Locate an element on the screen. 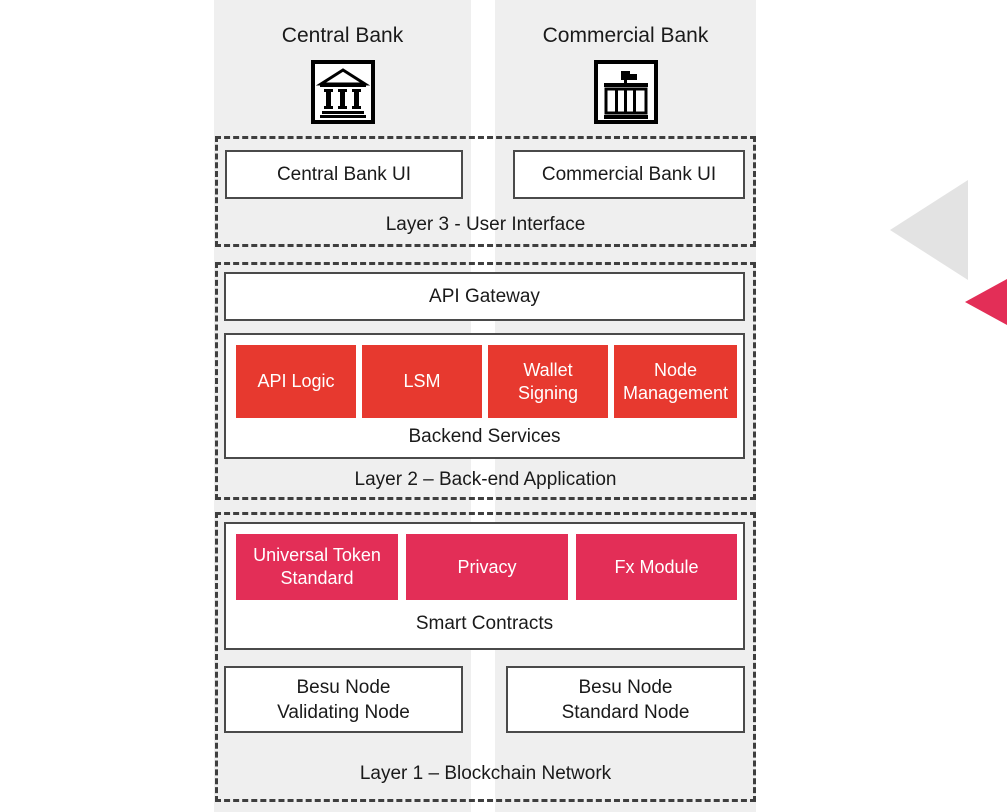 The height and width of the screenshot is (812, 1007). actor-central-bank-label: Central Bank is located at coordinates (342, 35).